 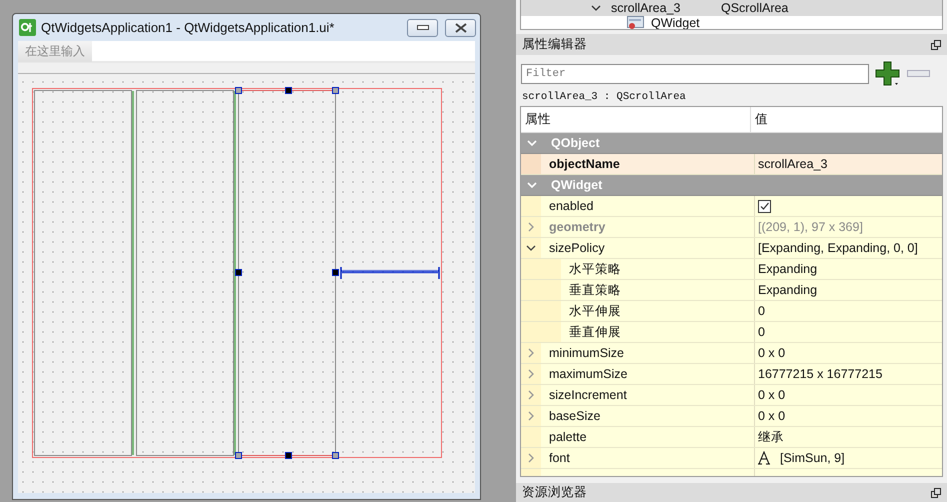 I want to click on font-icon, so click(x=764, y=458).